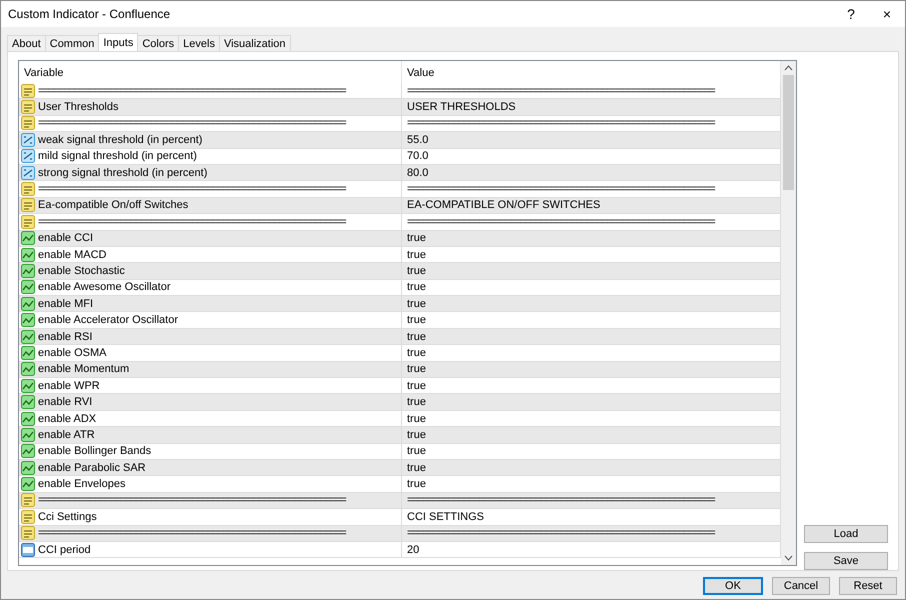  I want to click on variable-name: CCI period, so click(64, 550).